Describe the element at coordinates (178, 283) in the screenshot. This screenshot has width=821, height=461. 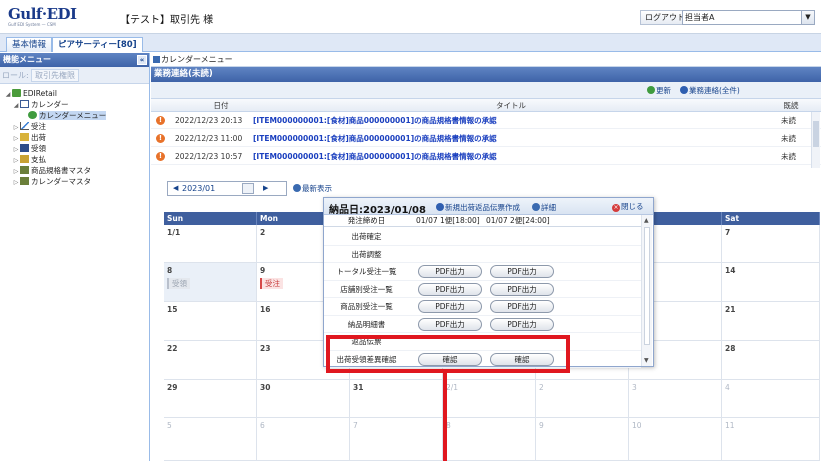
I see `calendar-tag-receipt: 受領` at that location.